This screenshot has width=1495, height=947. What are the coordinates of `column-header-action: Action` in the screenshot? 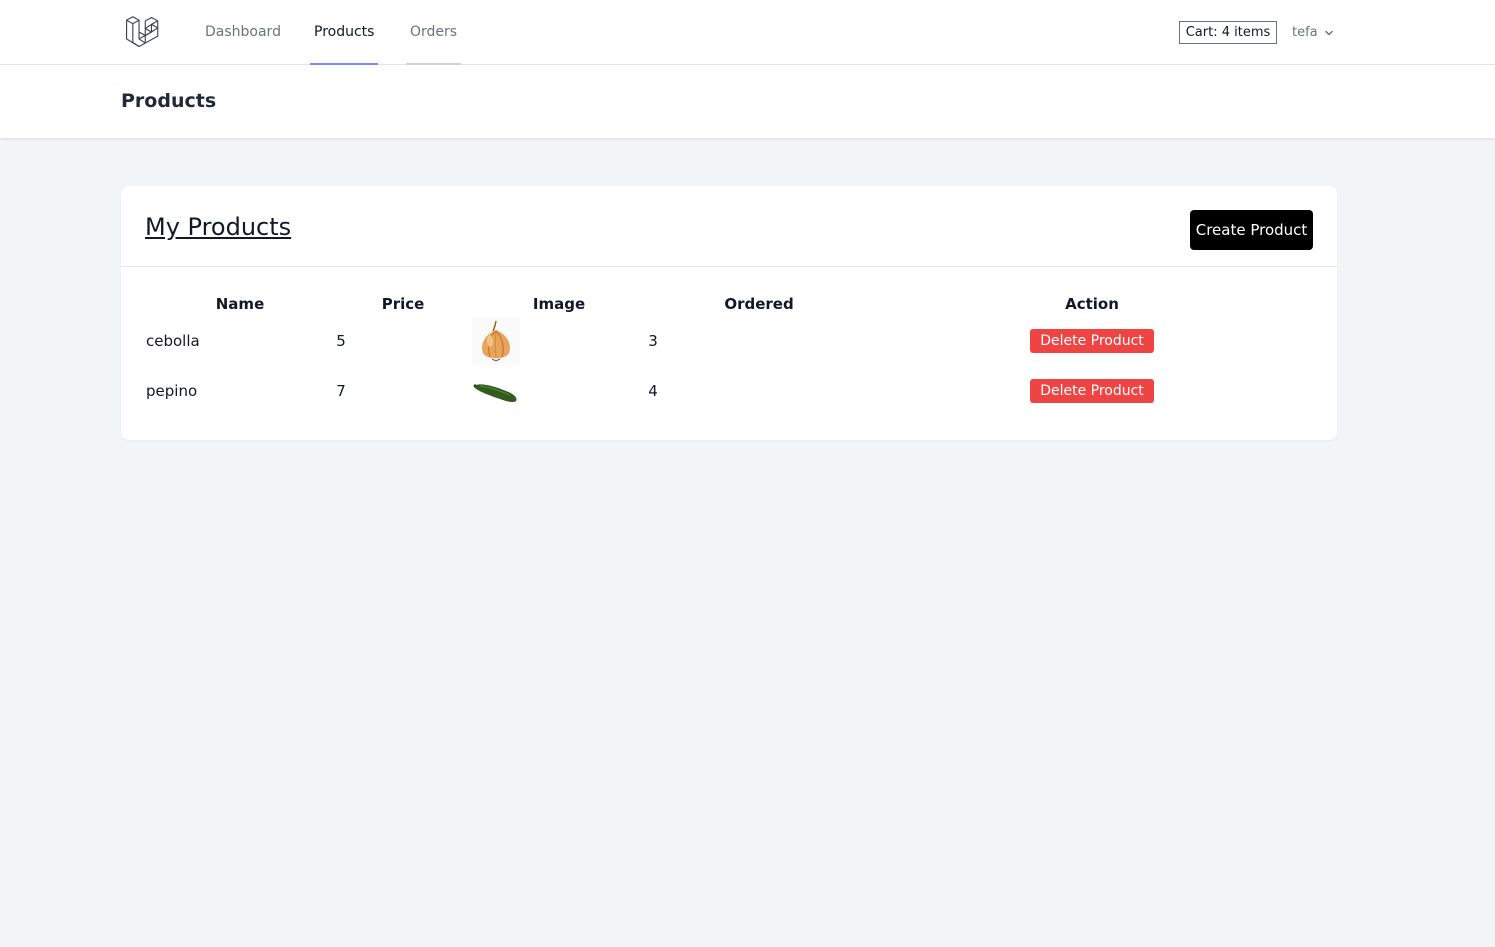 It's located at (1092, 304).